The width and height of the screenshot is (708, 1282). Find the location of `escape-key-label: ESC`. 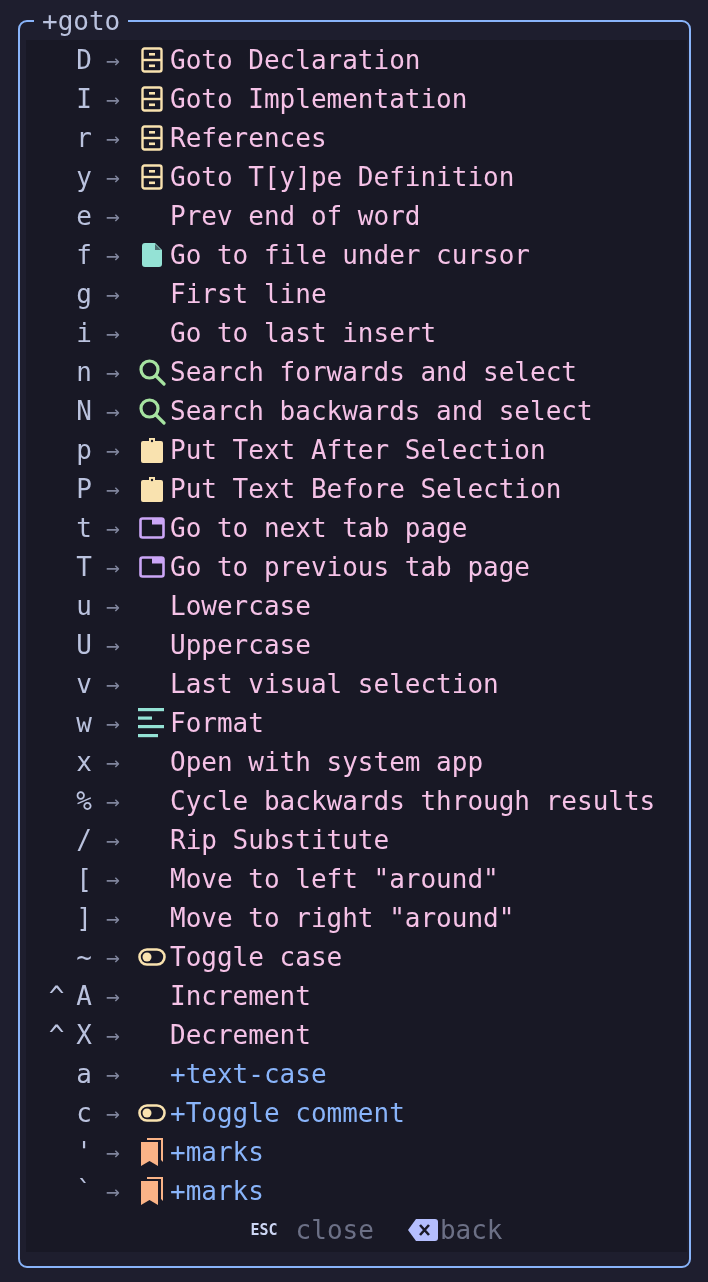

escape-key-label: ESC is located at coordinates (264, 1230).